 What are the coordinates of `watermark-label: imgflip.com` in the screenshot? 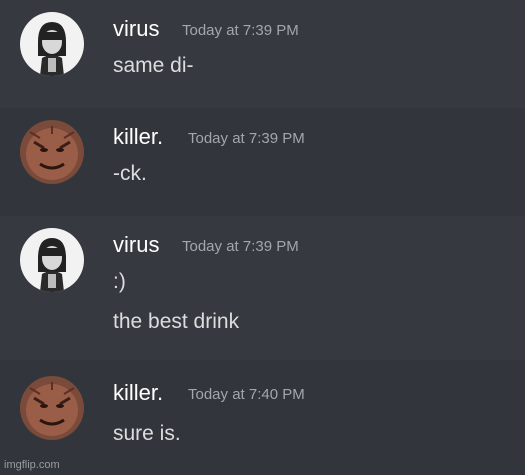 It's located at (32, 465).